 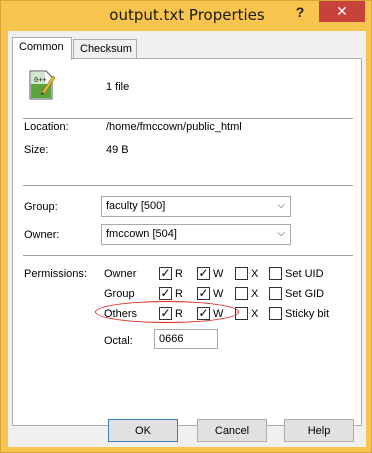 What do you see at coordinates (105, 49) in the screenshot?
I see `tab-checksum: Checksum` at bounding box center [105, 49].